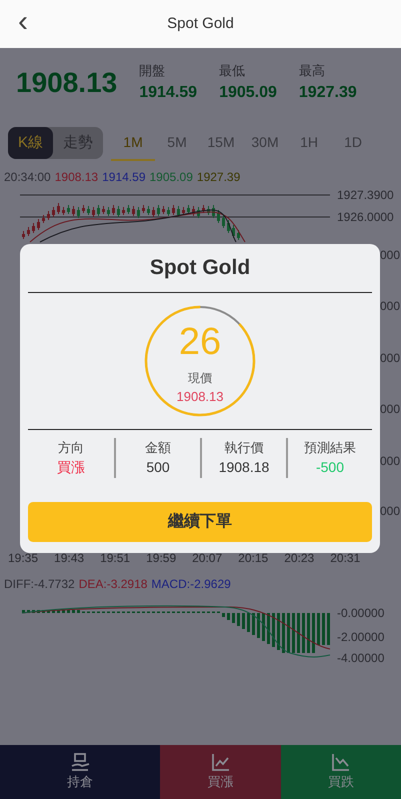 This screenshot has width=401, height=799. Describe the element at coordinates (365, 217) in the screenshot. I see `price-axis-label: 1926.0000` at that location.